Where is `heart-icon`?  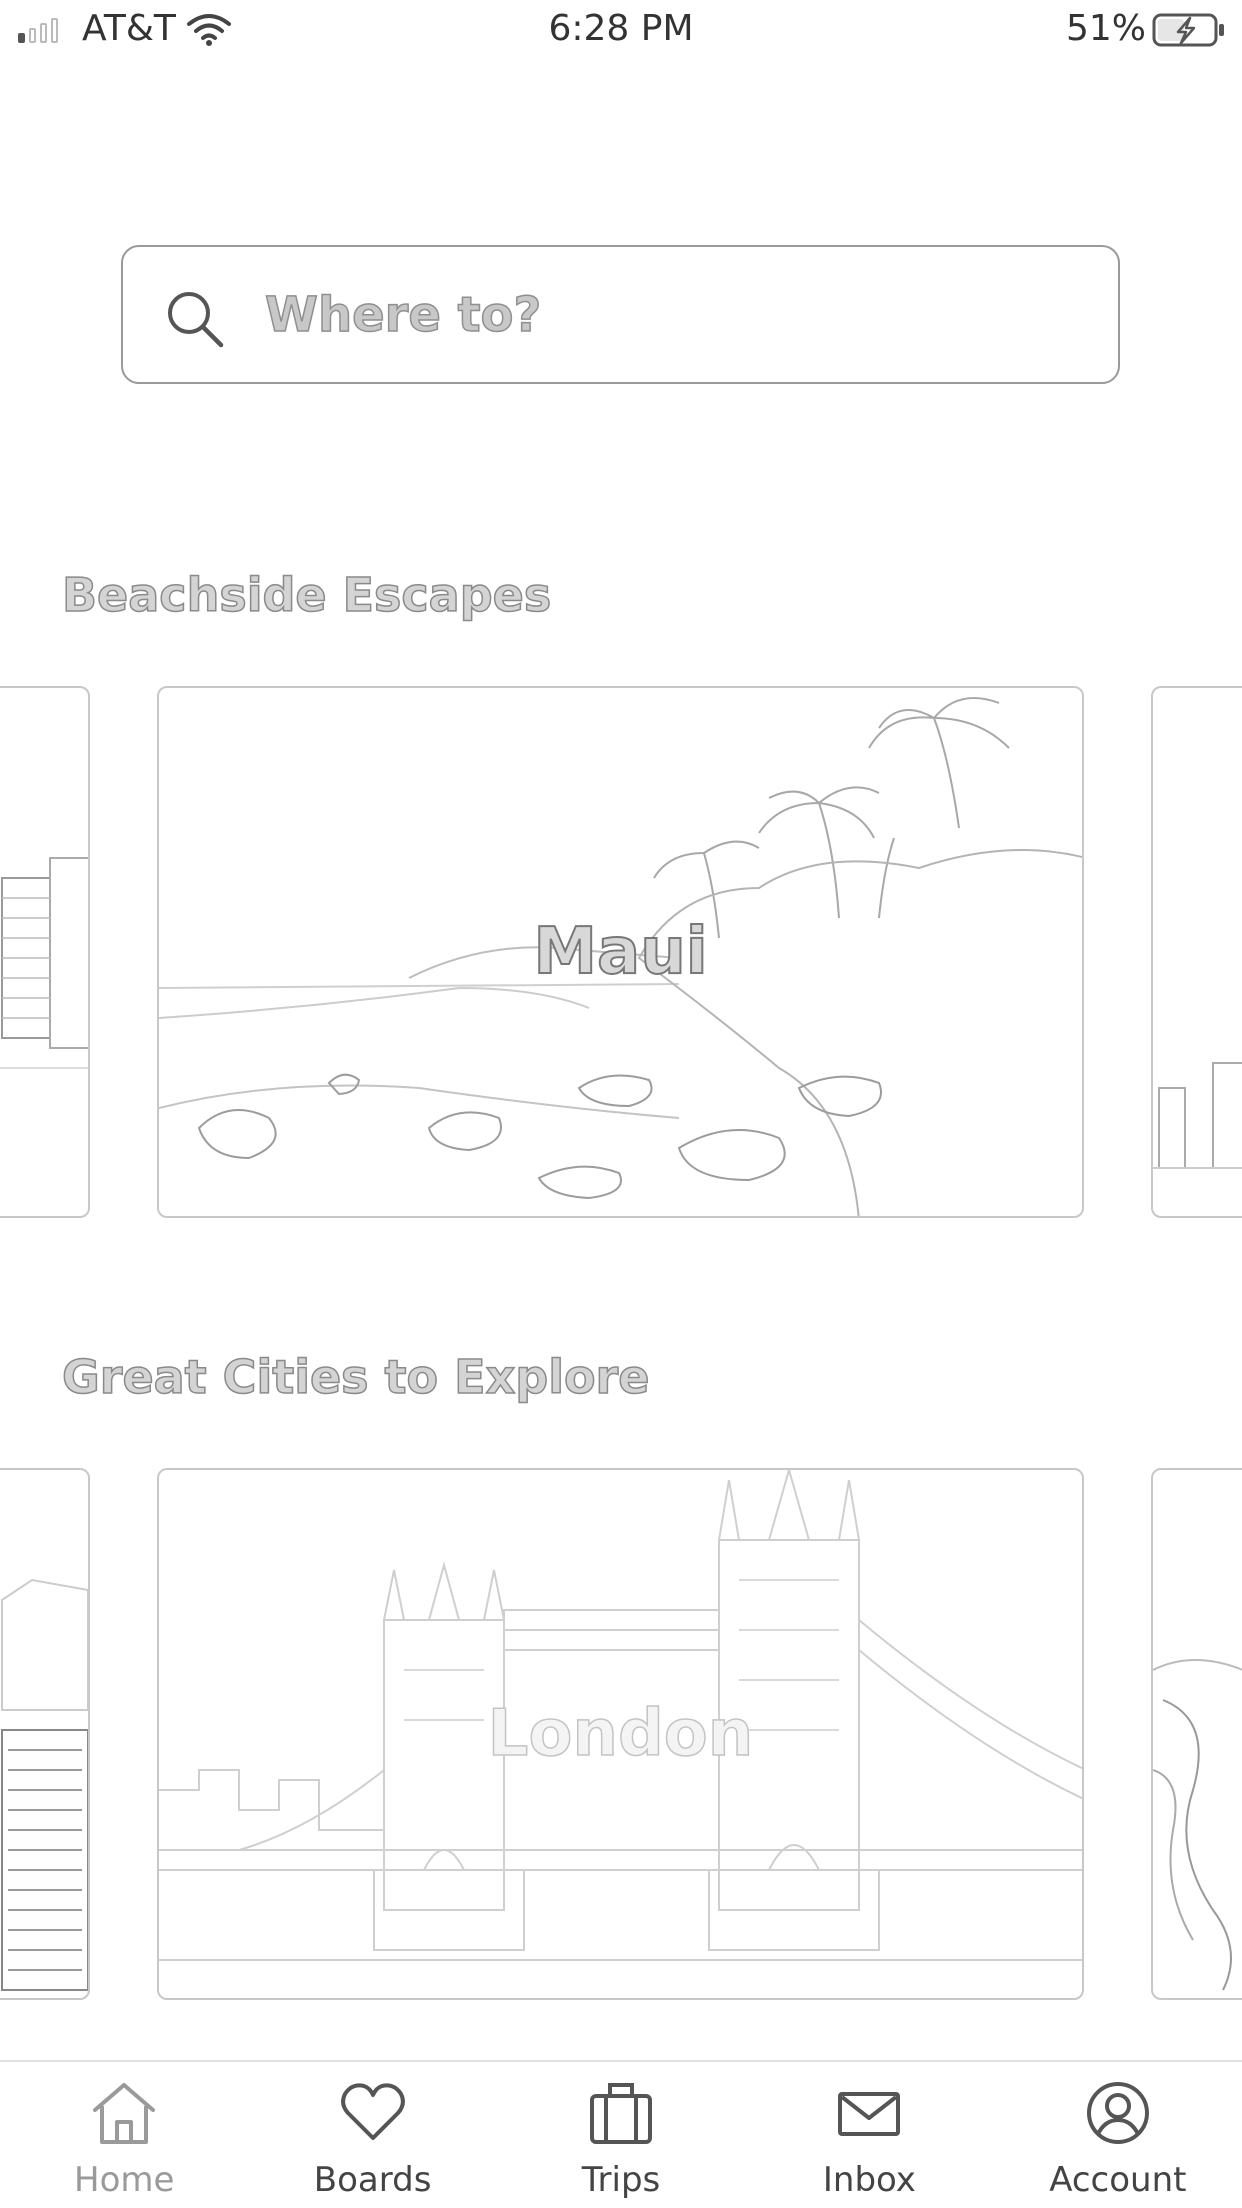 heart-icon is located at coordinates (372, 2111).